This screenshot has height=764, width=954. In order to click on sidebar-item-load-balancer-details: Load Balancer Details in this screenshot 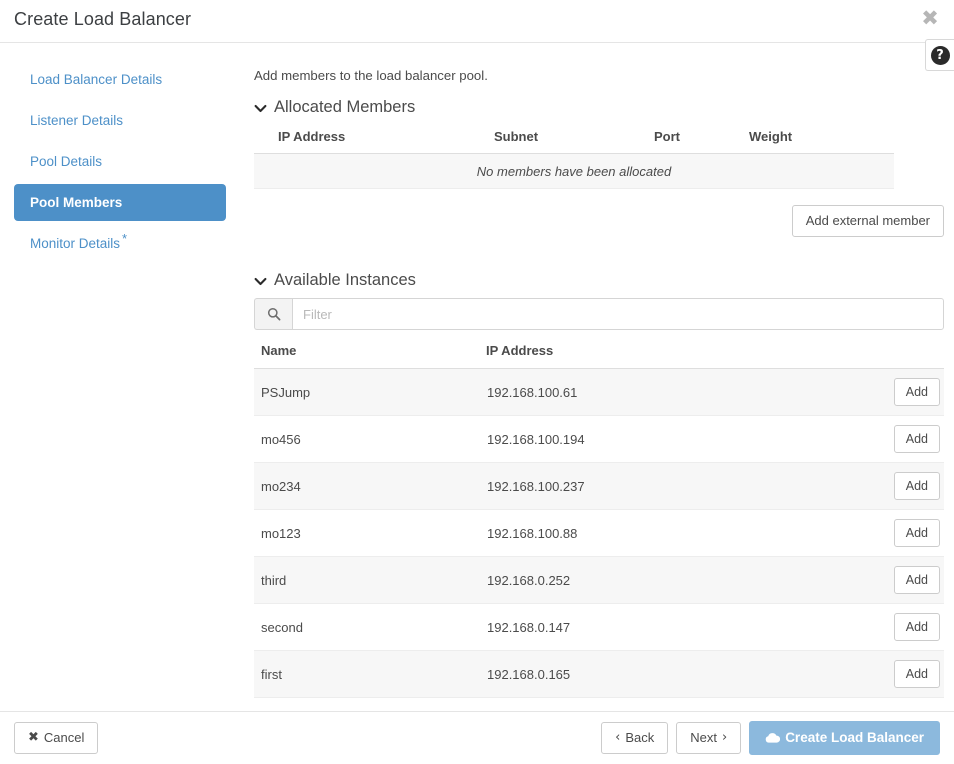, I will do `click(120, 79)`.